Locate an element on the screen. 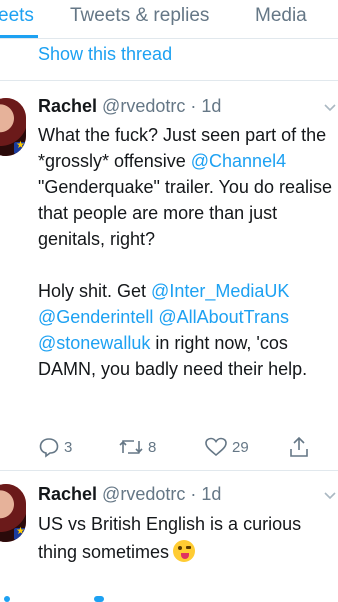 The height and width of the screenshot is (602, 338). retweet-icon is located at coordinates (131, 447).